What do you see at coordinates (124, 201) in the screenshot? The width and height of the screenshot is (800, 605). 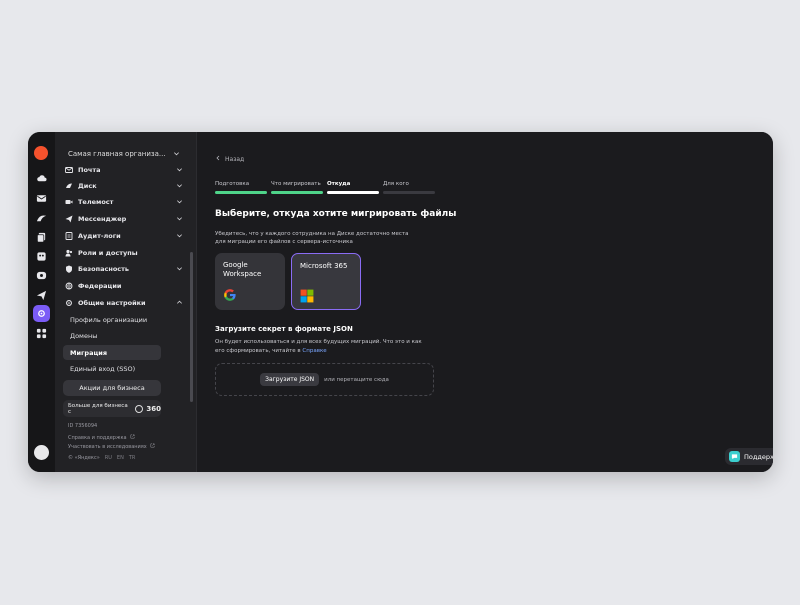 I see `sidebar-item-telemost: Телемост` at bounding box center [124, 201].